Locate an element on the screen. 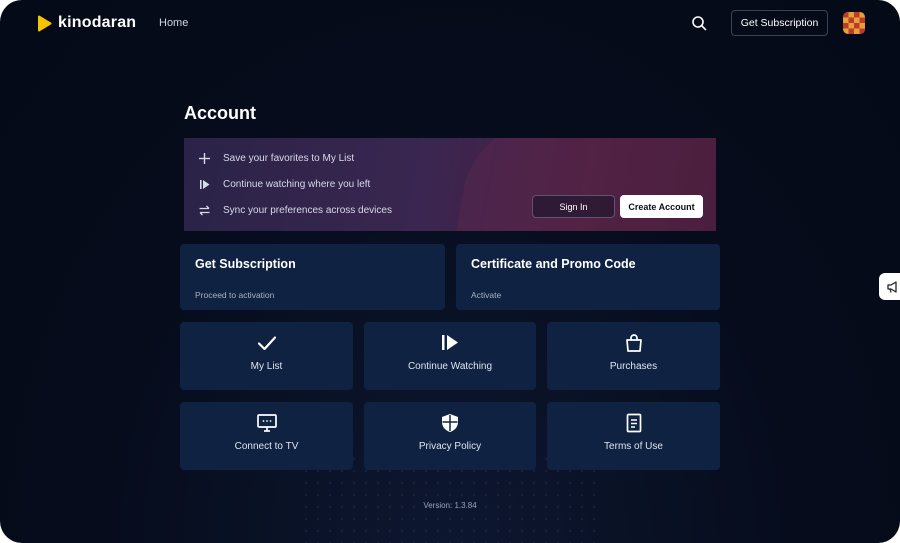  tile-label: My List is located at coordinates (266, 366).